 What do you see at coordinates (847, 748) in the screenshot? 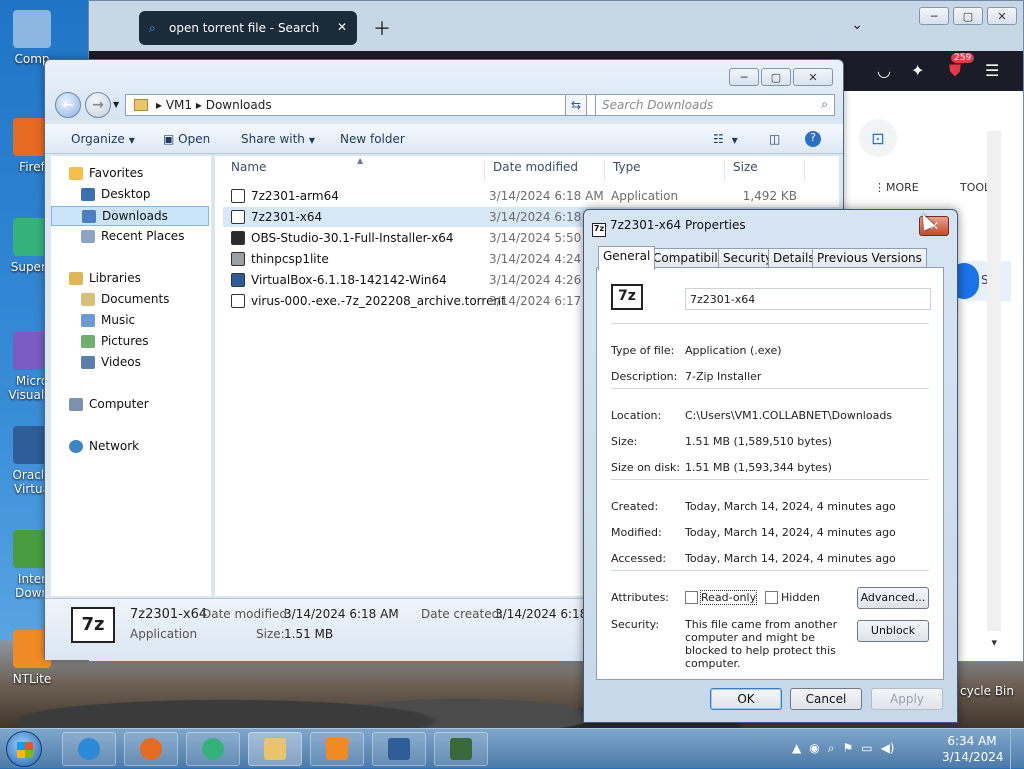
I see `flag-tray-icon: ⚑` at bounding box center [847, 748].